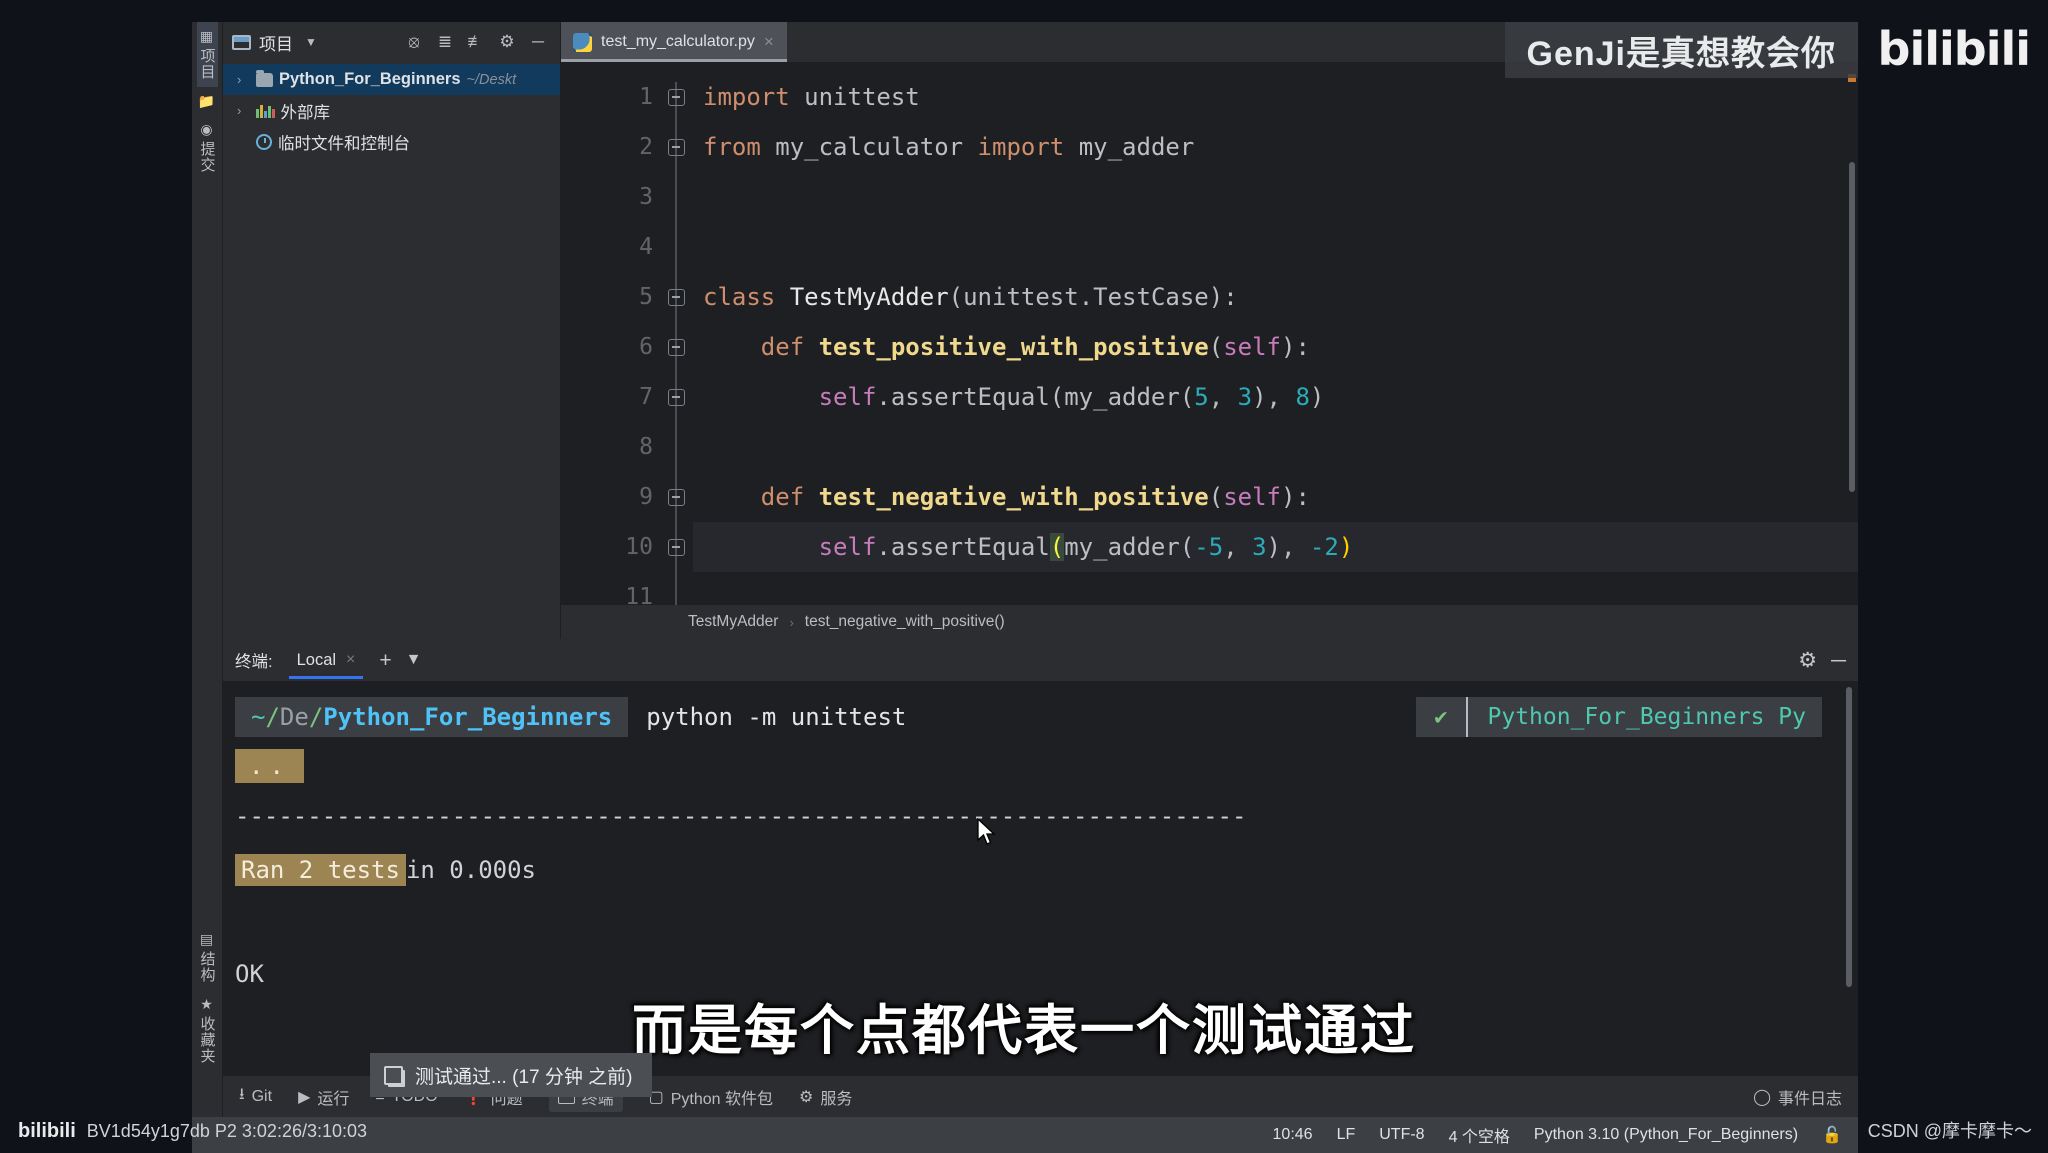 The image size is (2048, 1153). What do you see at coordinates (207, 957) in the screenshot?
I see `tool-window-structure: ▤ 结构` at bounding box center [207, 957].